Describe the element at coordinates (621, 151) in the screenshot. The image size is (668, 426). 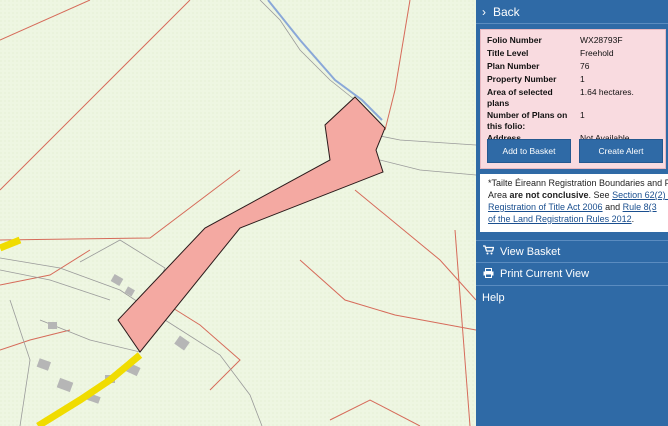
I see `create-alert-button: Create Alert` at that location.